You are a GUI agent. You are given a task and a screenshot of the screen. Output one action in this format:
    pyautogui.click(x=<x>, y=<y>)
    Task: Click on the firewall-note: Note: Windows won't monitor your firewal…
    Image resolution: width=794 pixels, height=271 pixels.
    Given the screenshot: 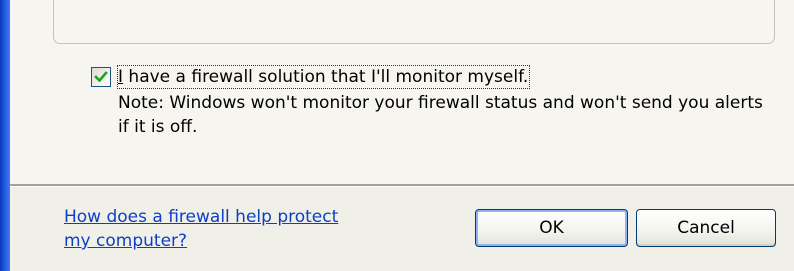 What is the action you would take?
    pyautogui.click(x=440, y=115)
    